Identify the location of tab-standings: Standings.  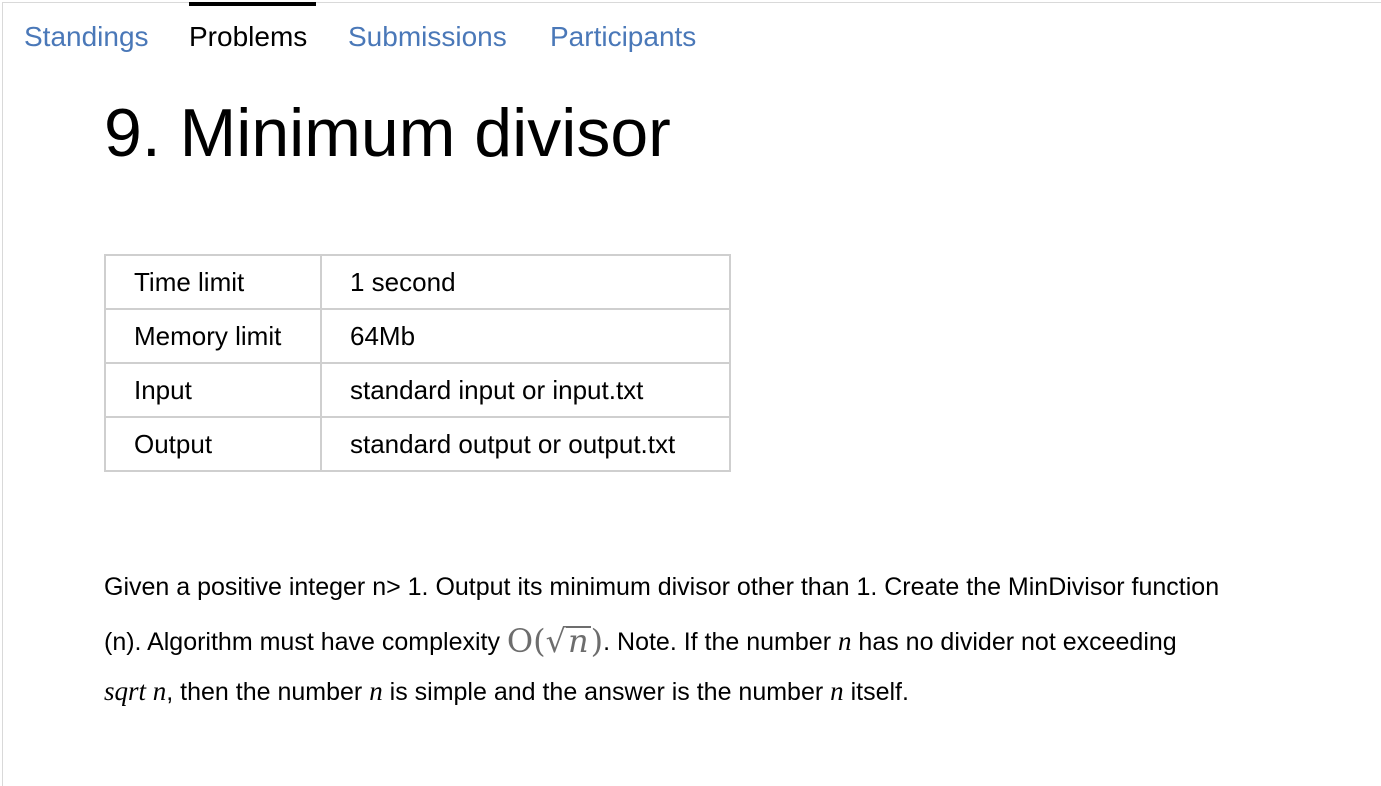
(86, 37).